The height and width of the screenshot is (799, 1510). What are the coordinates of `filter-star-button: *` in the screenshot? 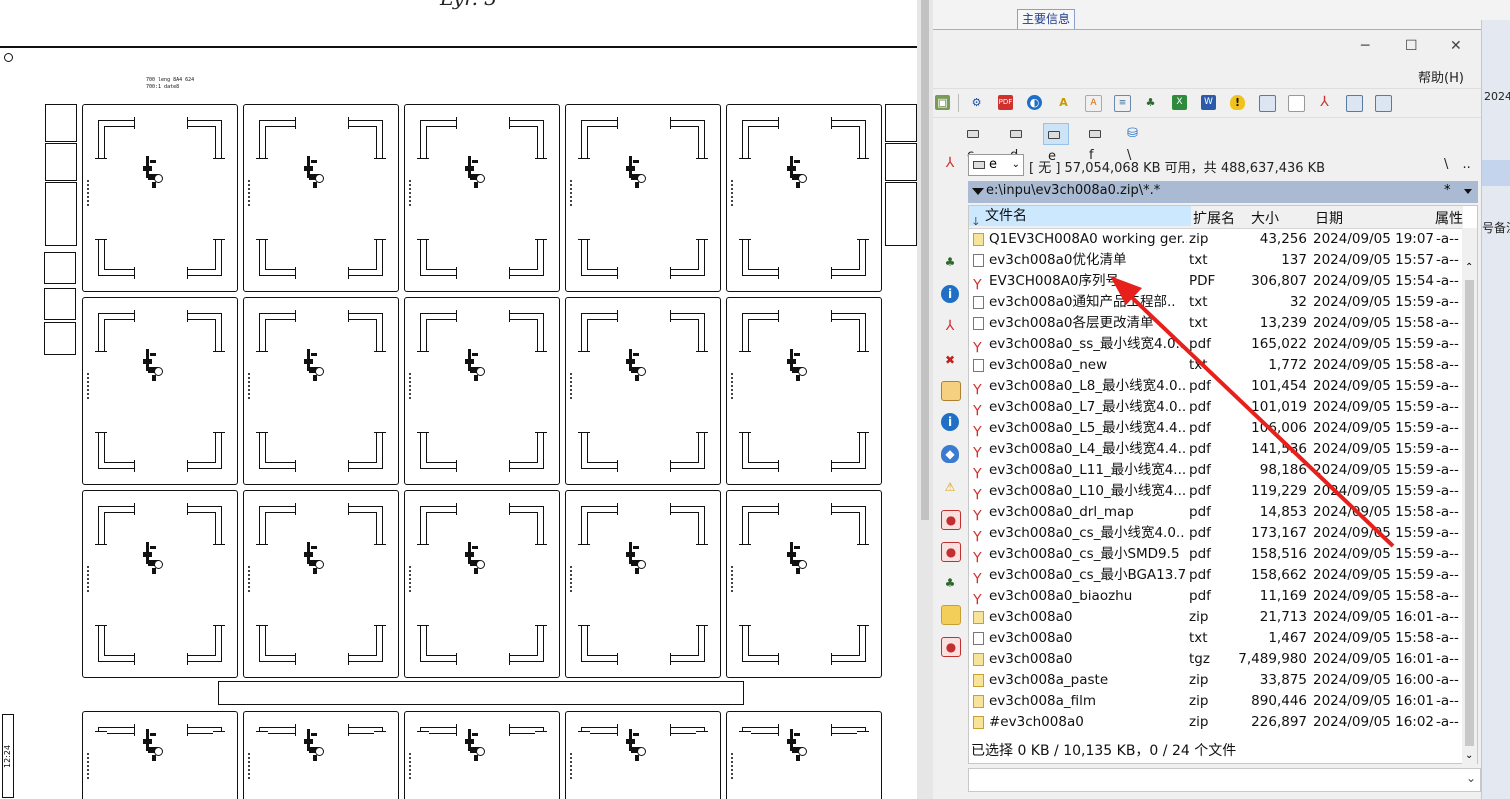 It's located at (1447, 190).